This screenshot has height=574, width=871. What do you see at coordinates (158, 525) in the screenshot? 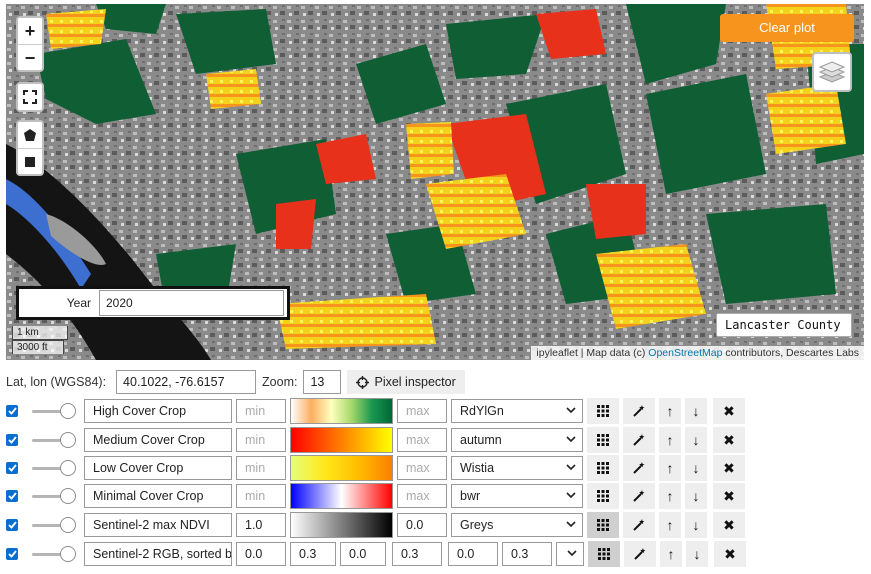
I see `layer-name-input: Sentinel-2 max NDVI` at bounding box center [158, 525].